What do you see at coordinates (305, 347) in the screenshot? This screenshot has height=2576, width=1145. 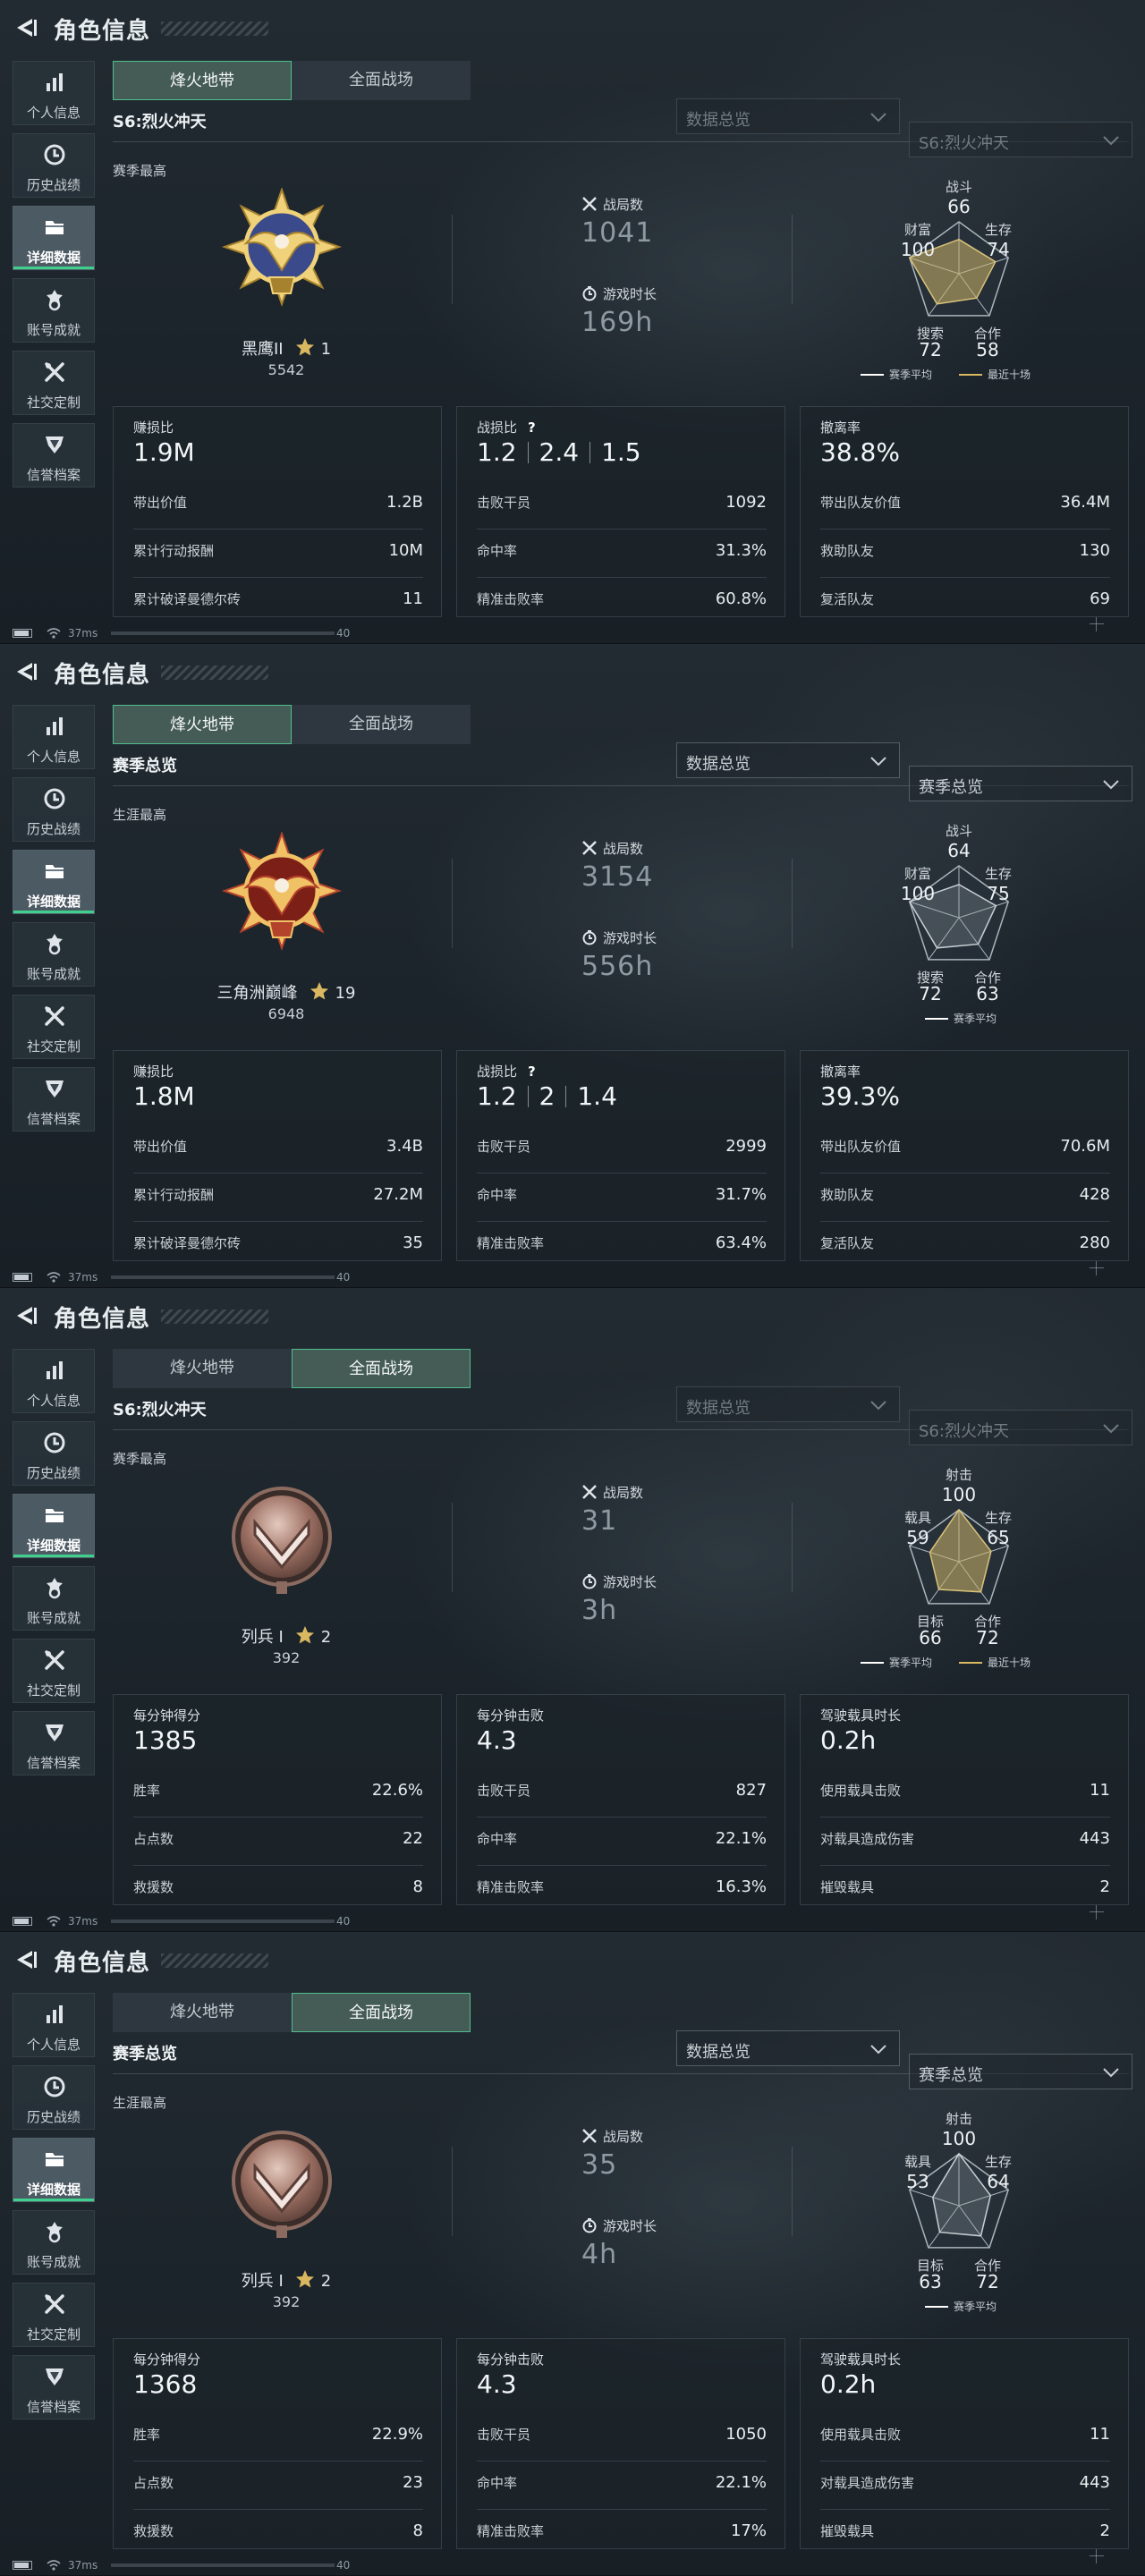 I see `star-icon` at bounding box center [305, 347].